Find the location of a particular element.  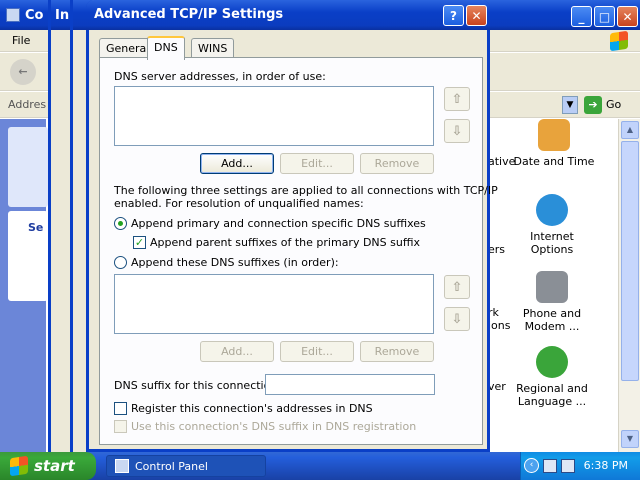

clipped-label: ative is located at coordinates (502, 161).